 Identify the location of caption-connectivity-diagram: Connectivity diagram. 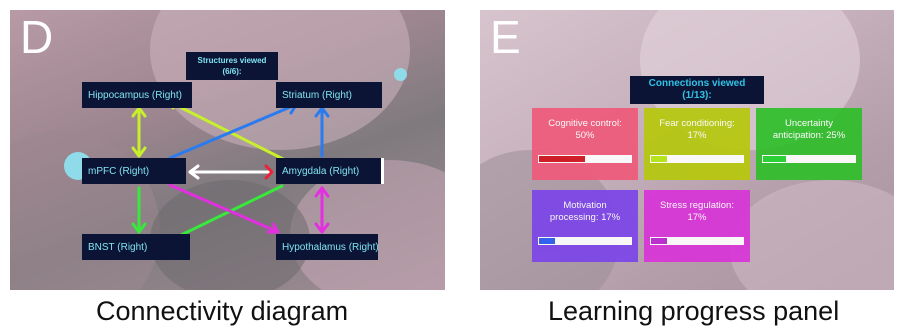
(222, 311).